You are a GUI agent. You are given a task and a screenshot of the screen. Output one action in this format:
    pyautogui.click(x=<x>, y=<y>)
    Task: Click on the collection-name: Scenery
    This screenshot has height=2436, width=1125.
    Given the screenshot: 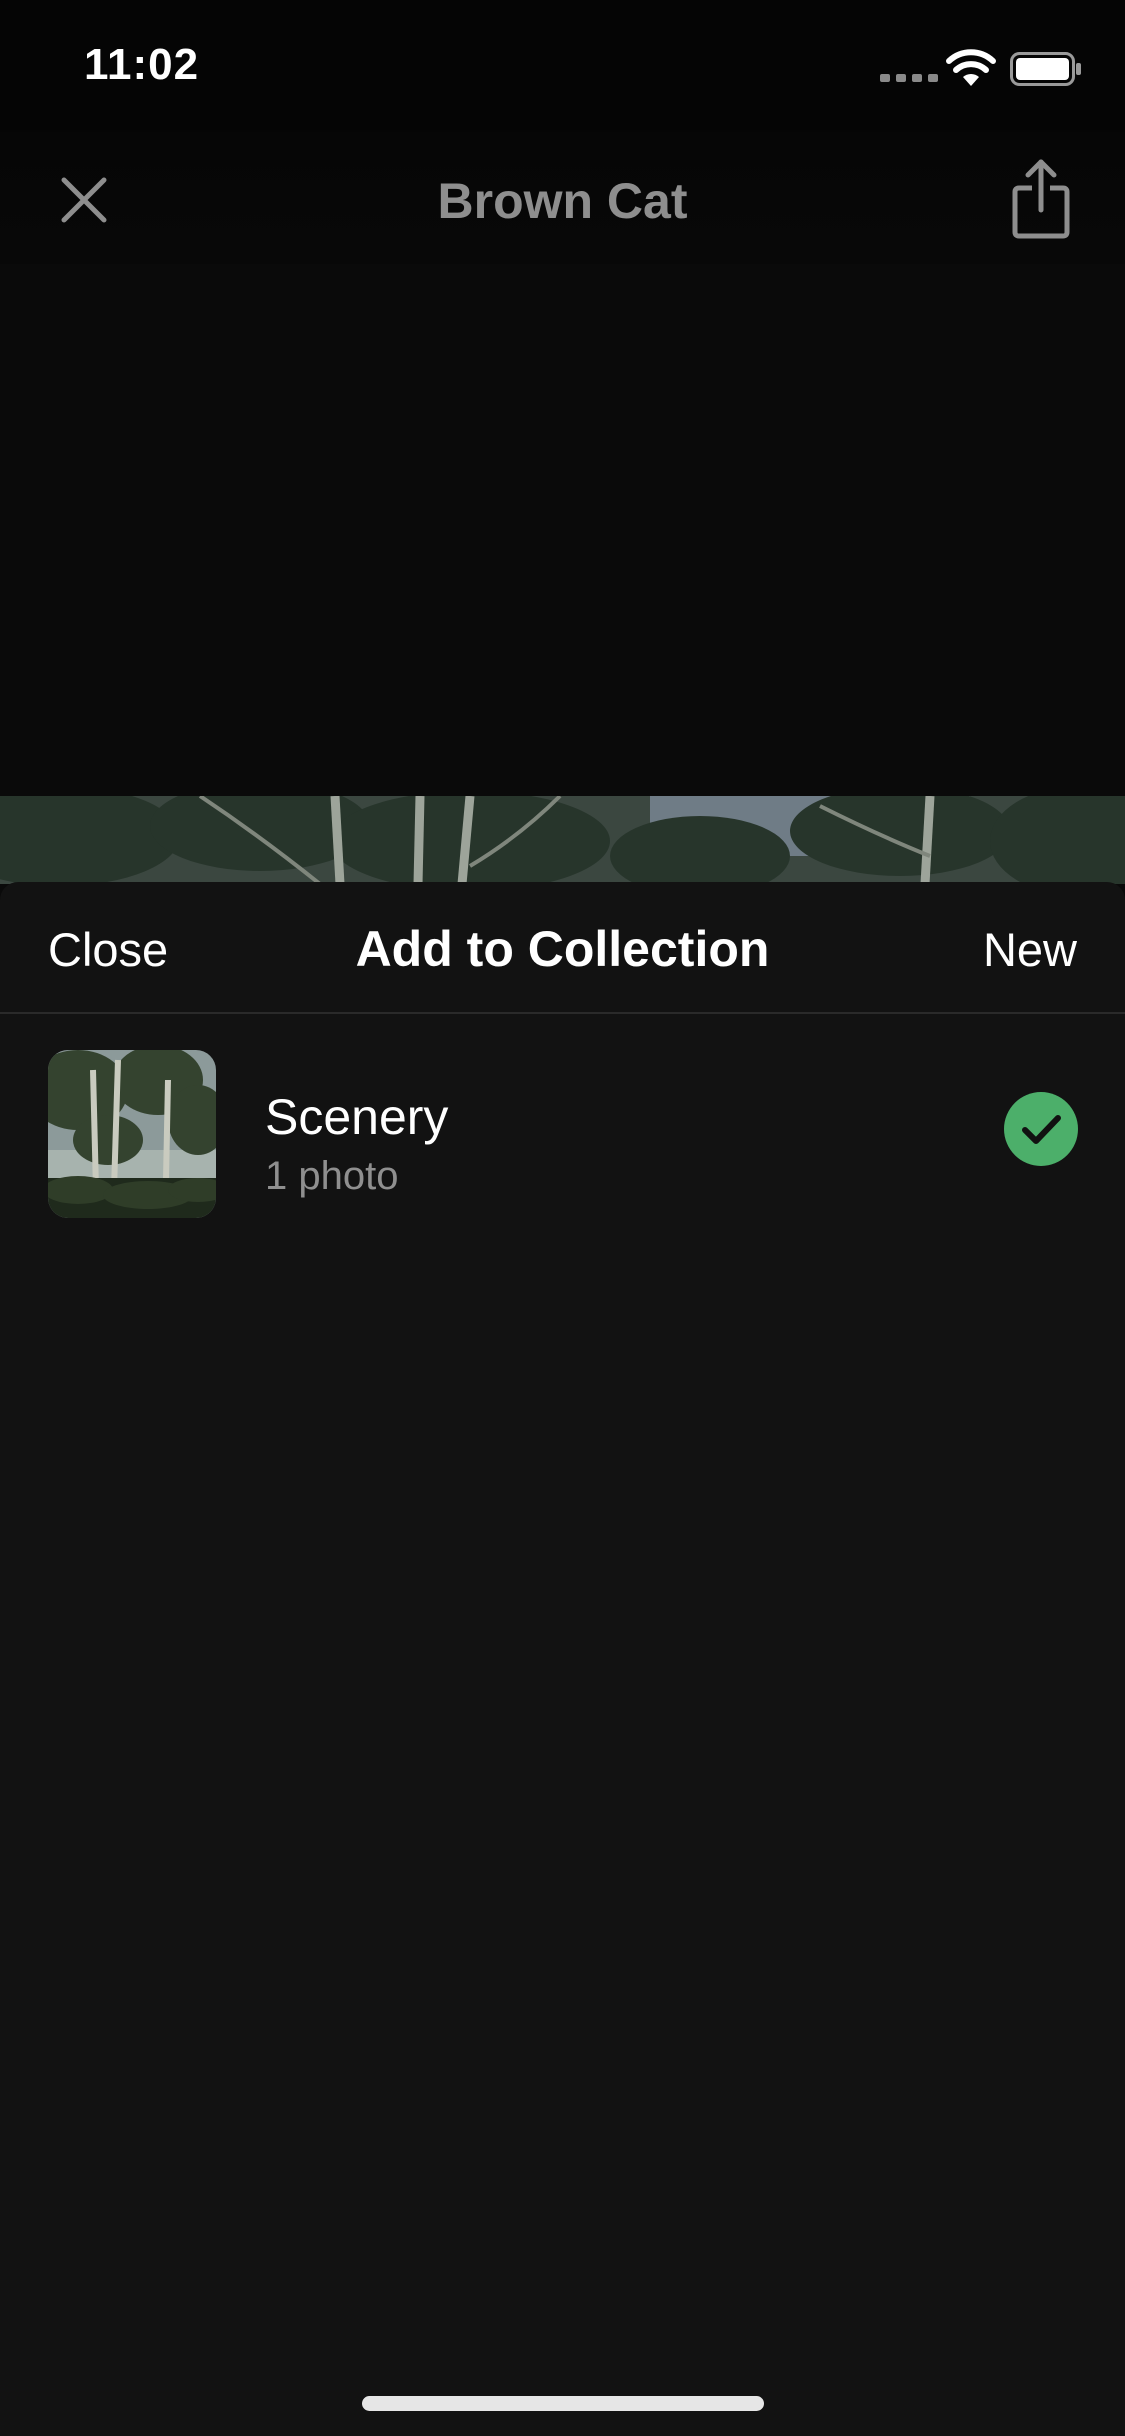 What is the action you would take?
    pyautogui.click(x=357, y=1117)
    